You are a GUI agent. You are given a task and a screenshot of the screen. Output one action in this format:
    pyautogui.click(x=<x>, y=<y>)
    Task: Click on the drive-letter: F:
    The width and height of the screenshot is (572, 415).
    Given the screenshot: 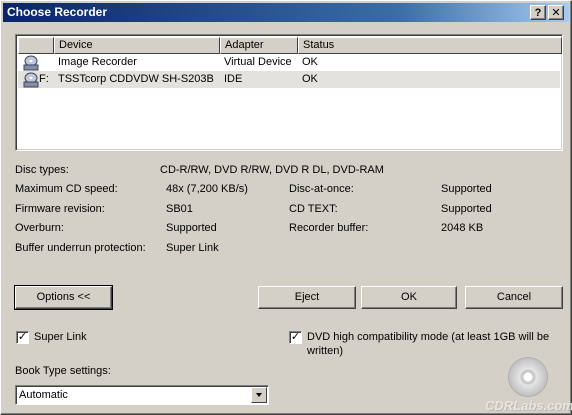 What is the action you would take?
    pyautogui.click(x=44, y=79)
    